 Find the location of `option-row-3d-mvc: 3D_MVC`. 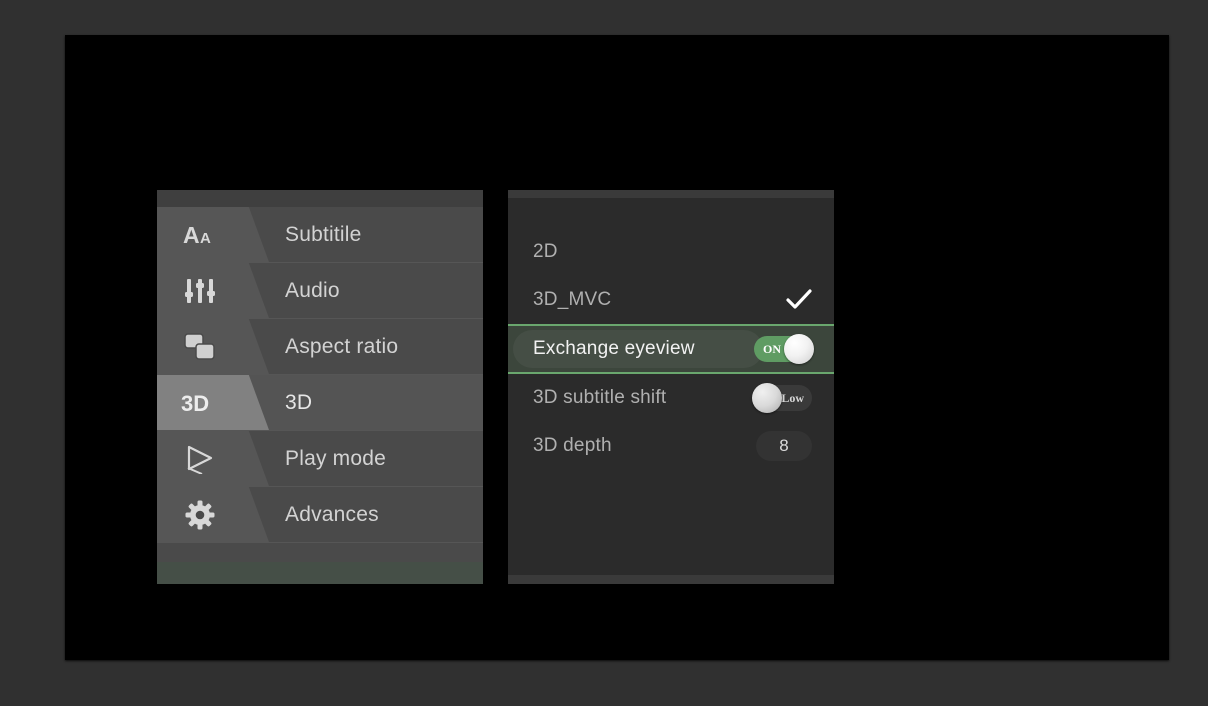

option-row-3d-mvc: 3D_MVC is located at coordinates (671, 300).